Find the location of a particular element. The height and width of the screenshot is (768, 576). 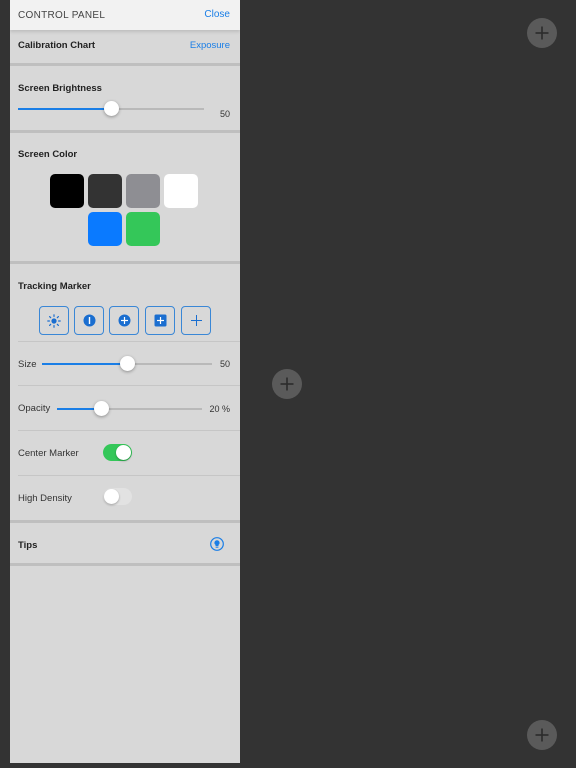

opacity-slider is located at coordinates (129, 408).